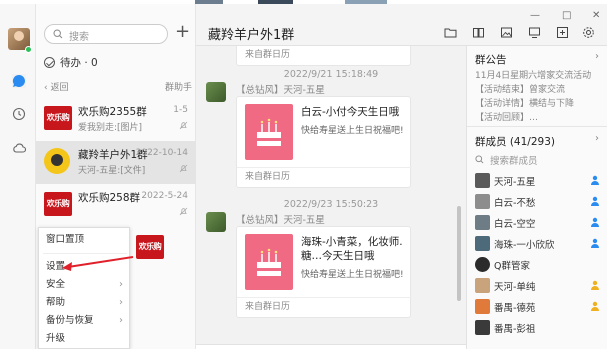 Image resolution: width=607 pixels, height=349 pixels. What do you see at coordinates (566, 15) in the screenshot?
I see `maximize-button: □` at bounding box center [566, 15].